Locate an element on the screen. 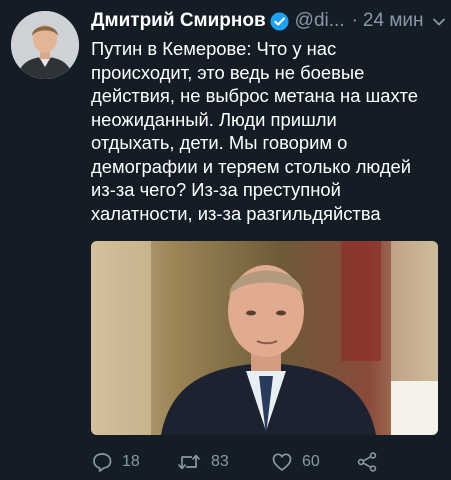 Image resolution: width=451 pixels, height=480 pixels. like-button: 60 is located at coordinates (313, 462).